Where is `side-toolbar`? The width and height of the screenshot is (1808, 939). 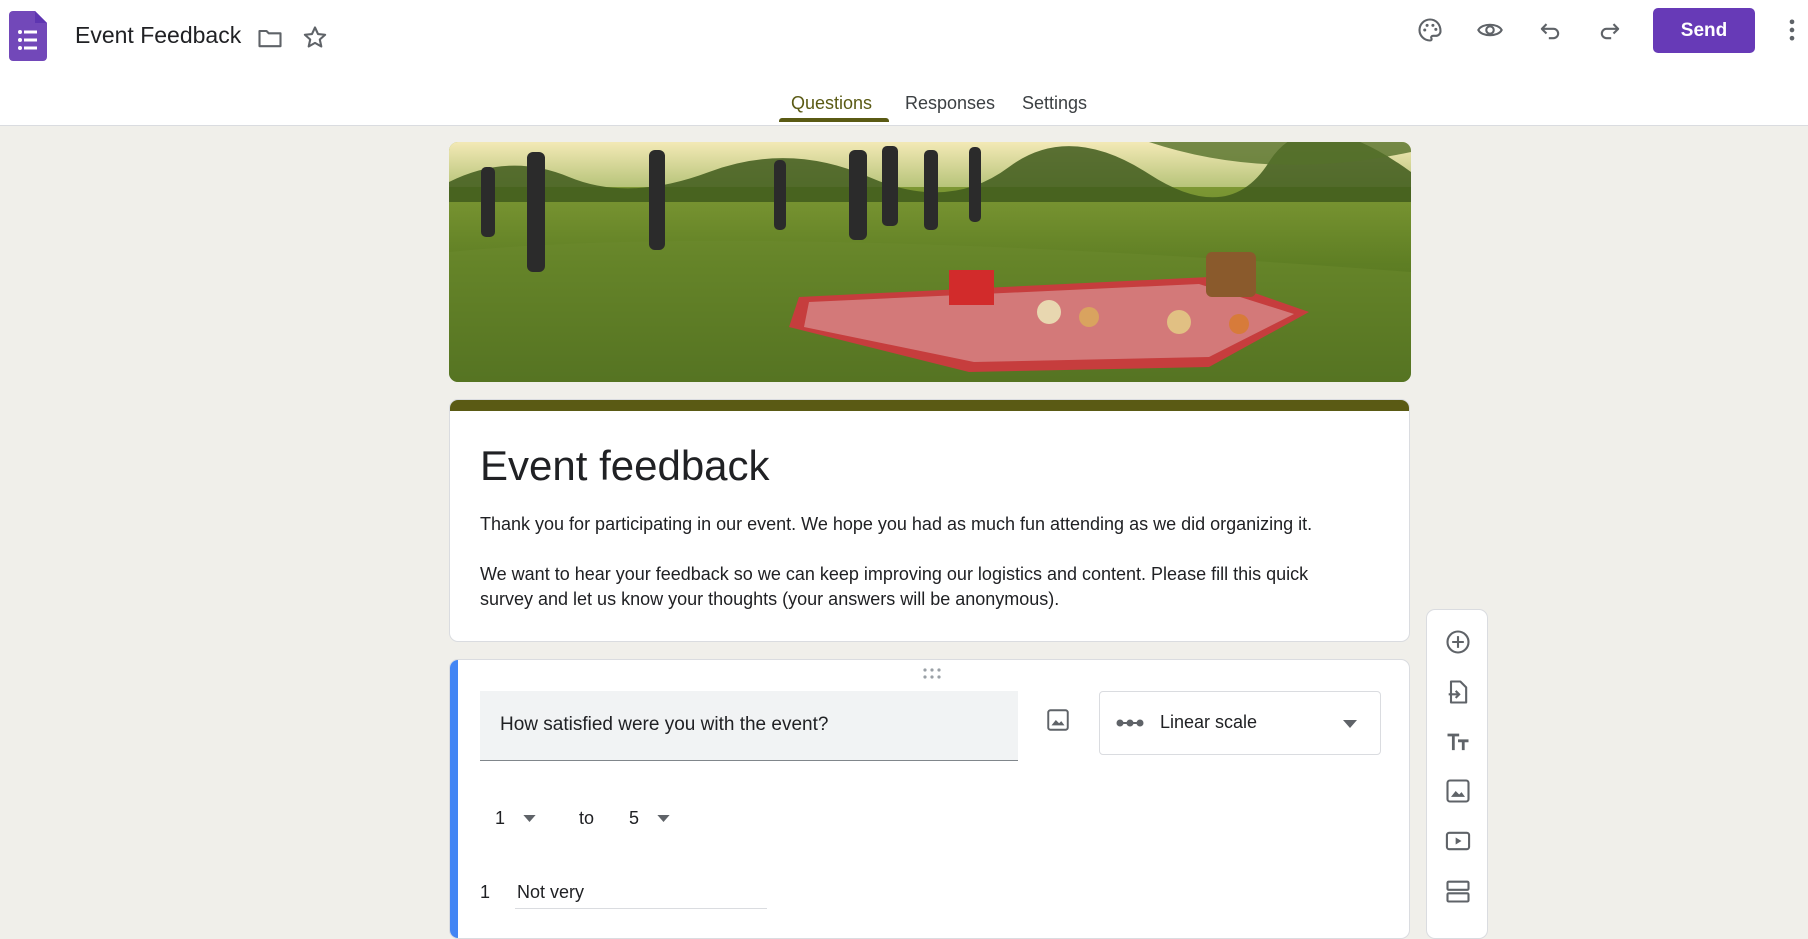
side-toolbar is located at coordinates (1457, 774).